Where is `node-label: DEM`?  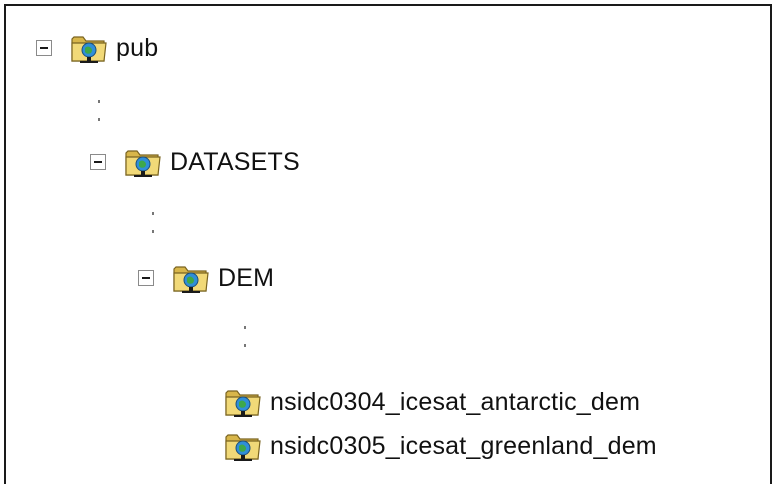 node-label: DEM is located at coordinates (246, 277).